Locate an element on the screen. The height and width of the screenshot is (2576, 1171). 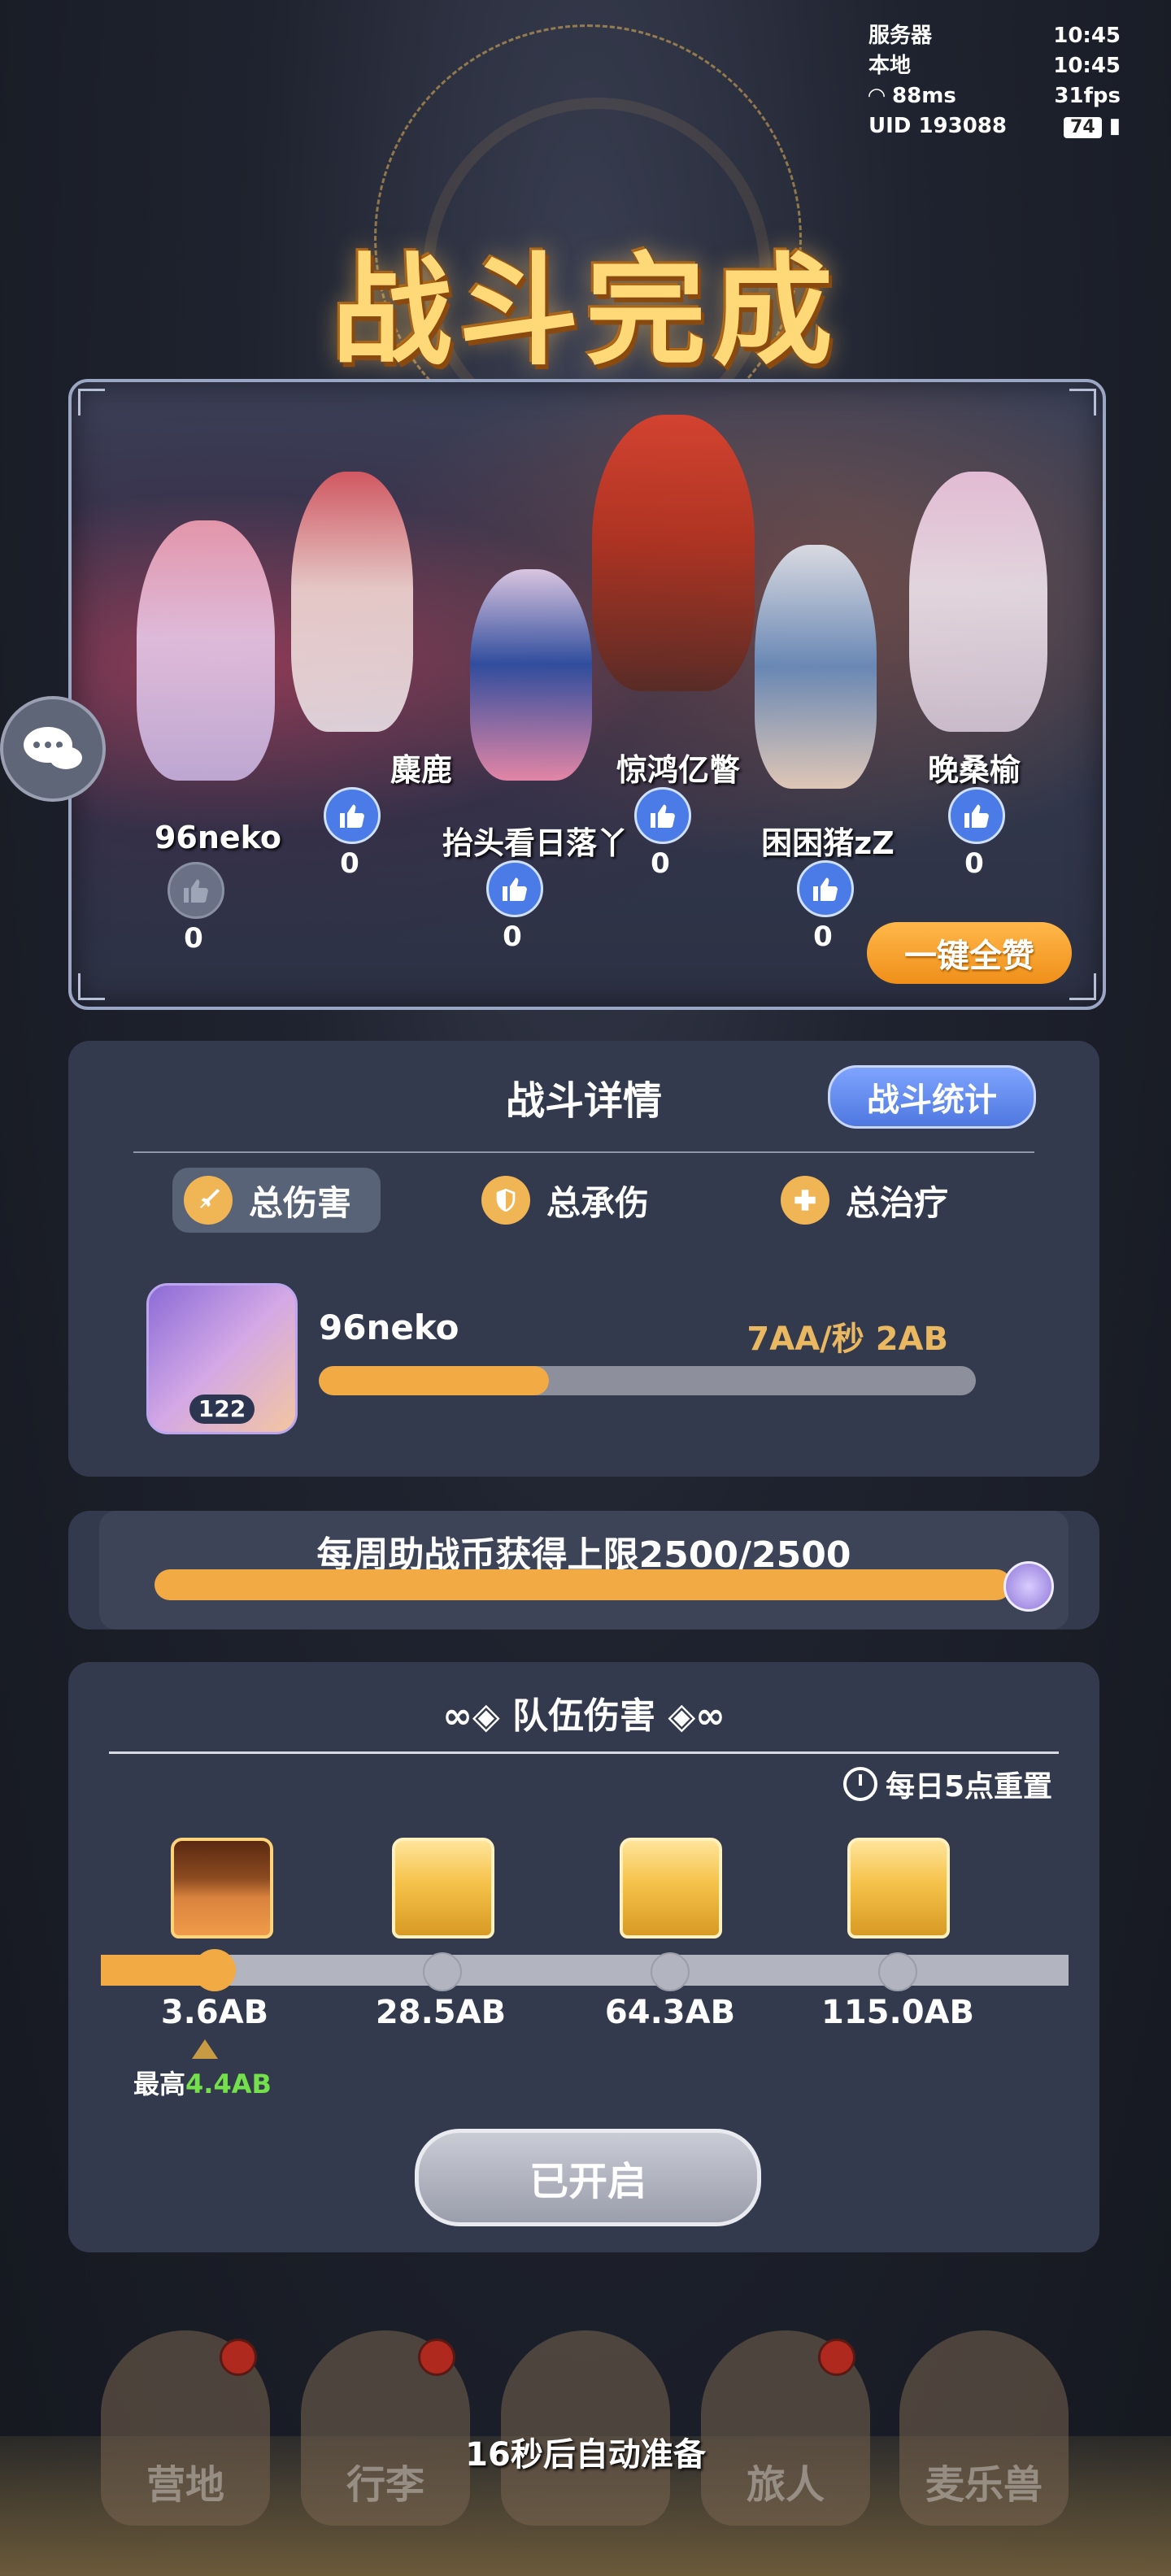
damage-bar-fill is located at coordinates (434, 1381).